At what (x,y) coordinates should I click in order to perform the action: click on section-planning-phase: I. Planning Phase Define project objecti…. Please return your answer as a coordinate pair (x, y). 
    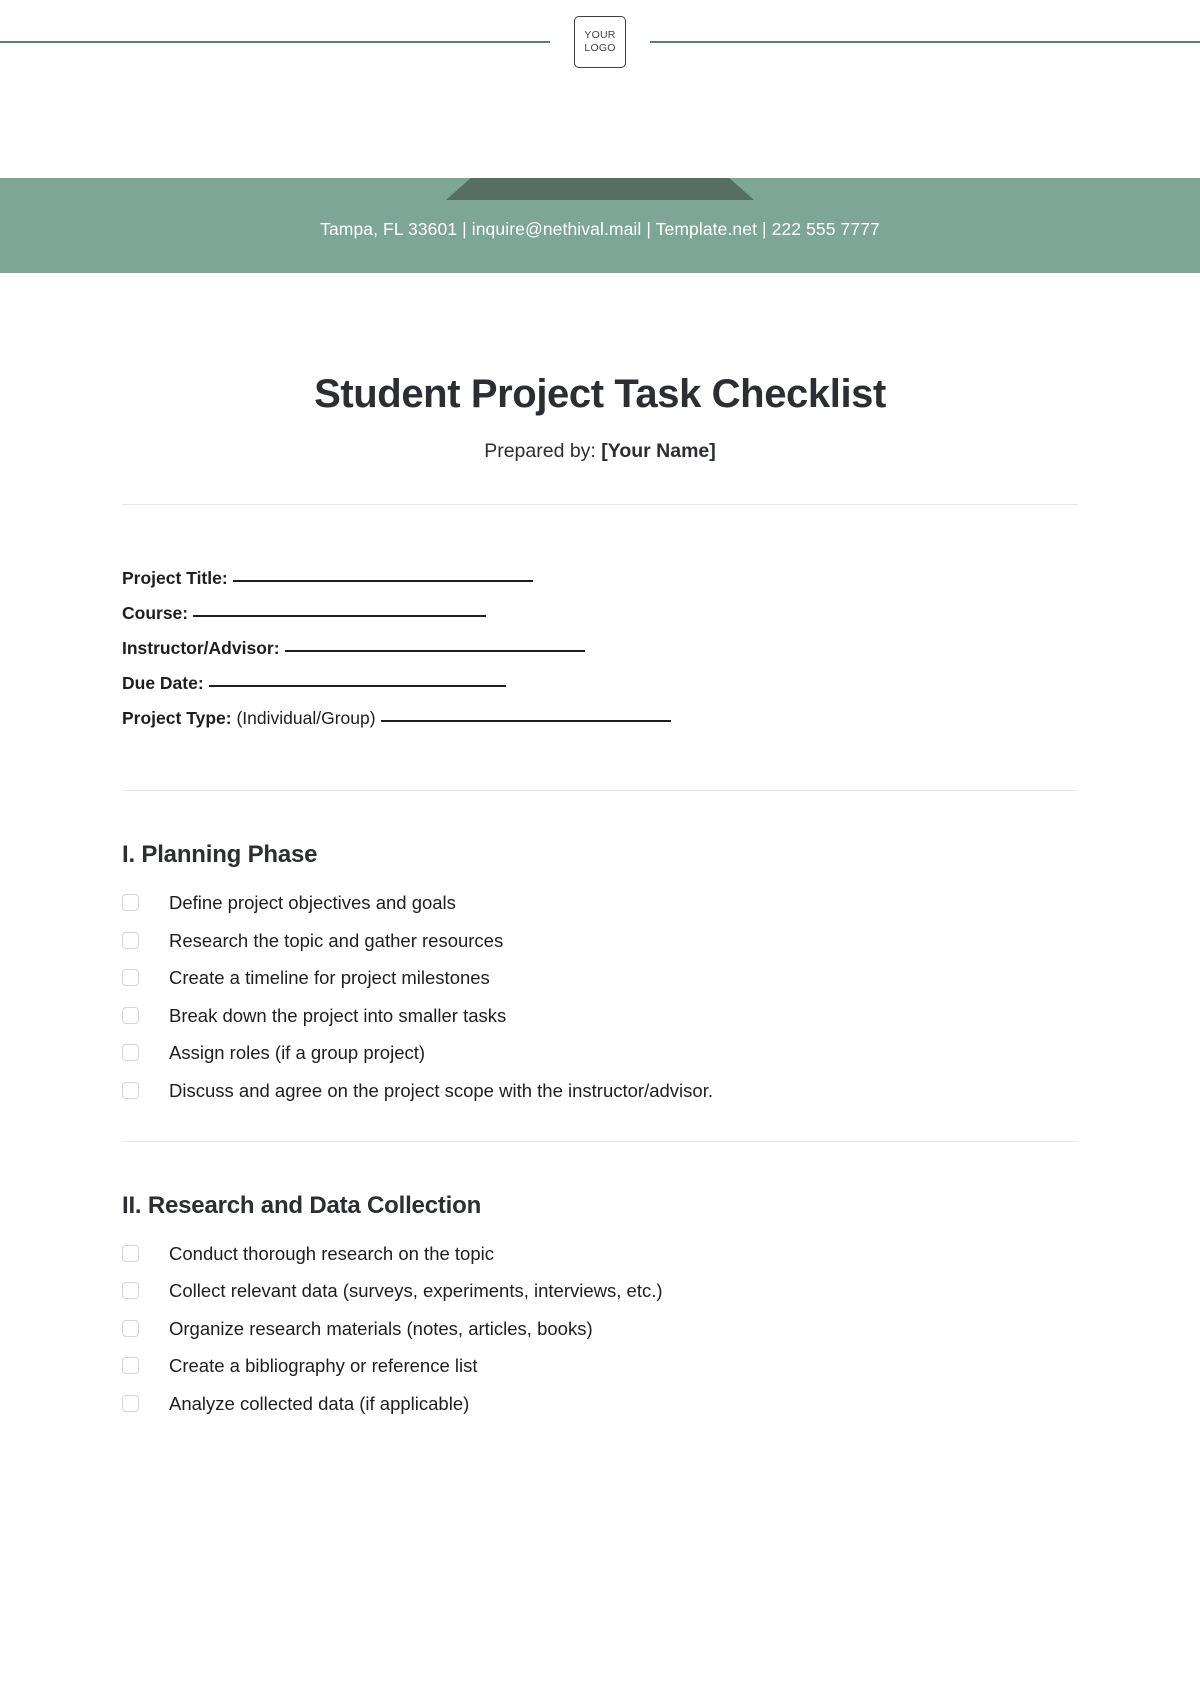
    Looking at the image, I should click on (600, 971).